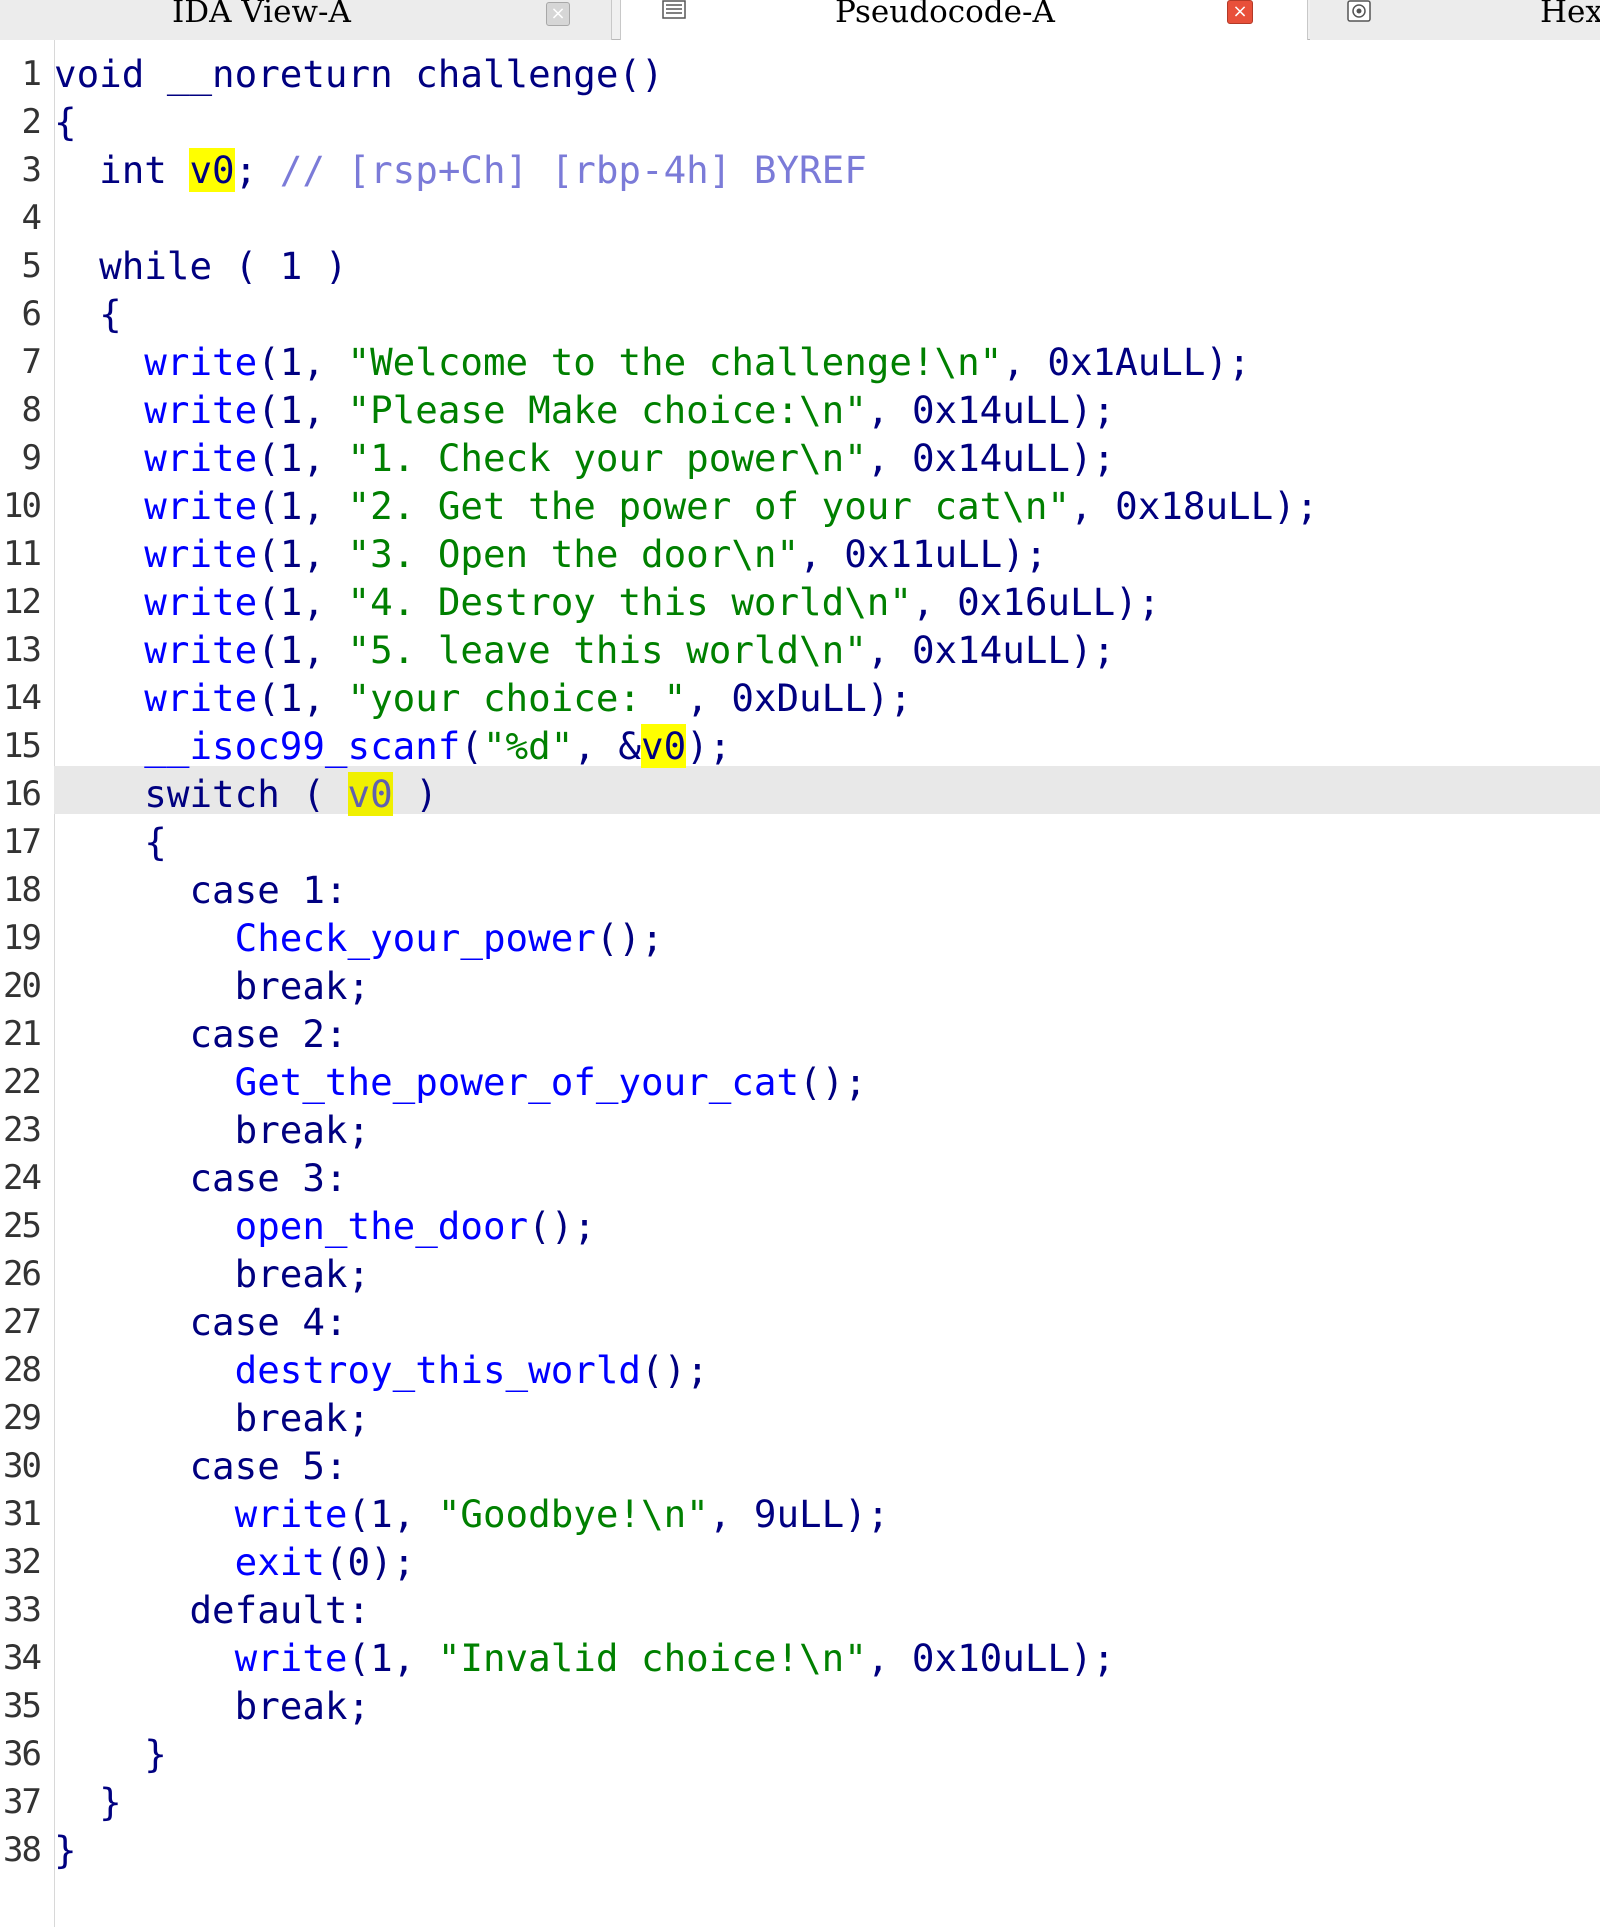 The height and width of the screenshot is (1927, 1600). I want to click on code-text: destroy_this_world();, so click(381, 1370).